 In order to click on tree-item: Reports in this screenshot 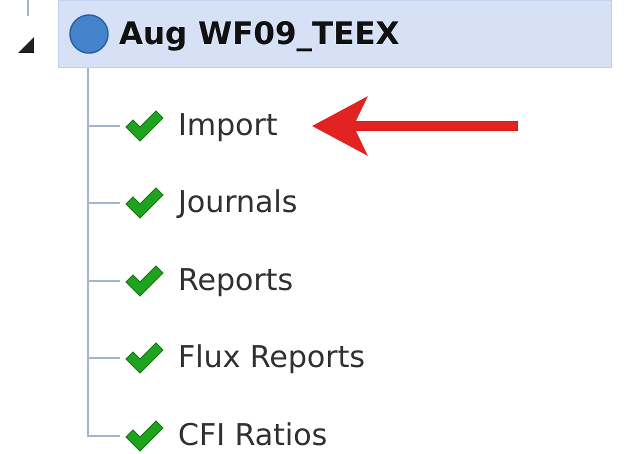, I will do `click(236, 280)`.